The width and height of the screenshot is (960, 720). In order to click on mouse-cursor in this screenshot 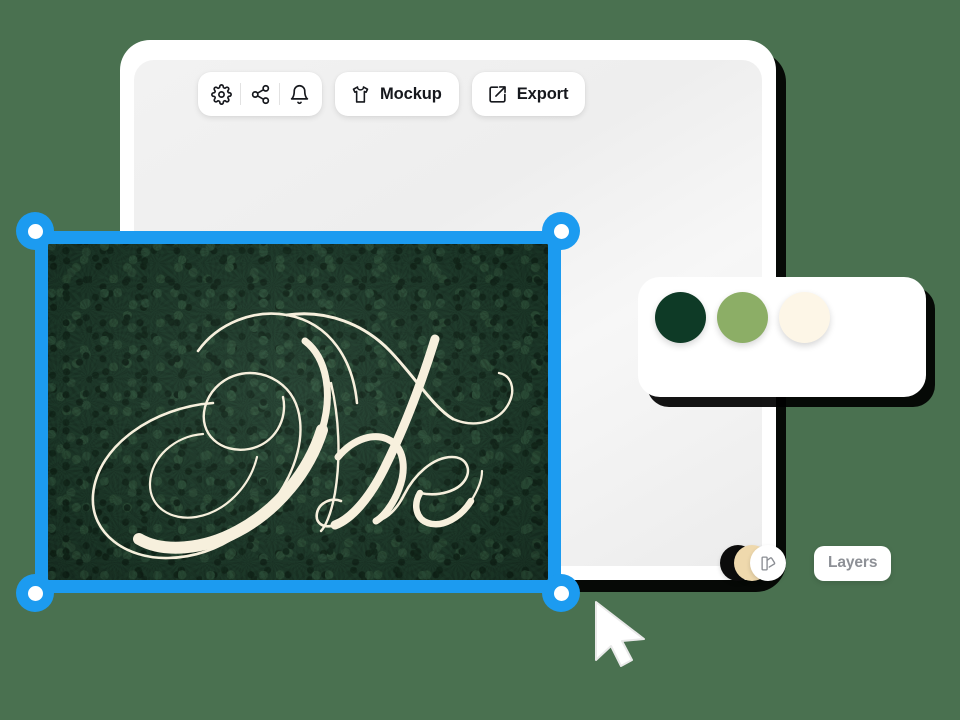, I will do `click(623, 634)`.